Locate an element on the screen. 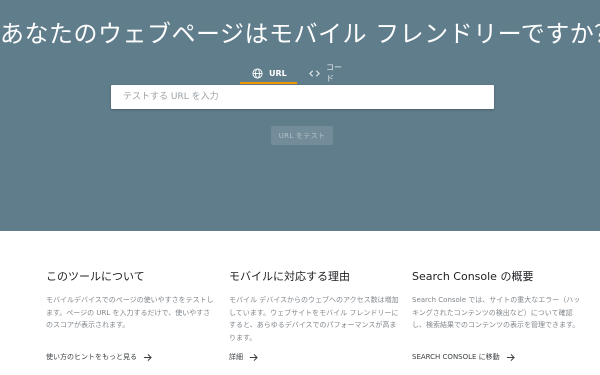 Image resolution: width=600 pixels, height=375 pixels. details-link: 詳細 is located at coordinates (243, 357).